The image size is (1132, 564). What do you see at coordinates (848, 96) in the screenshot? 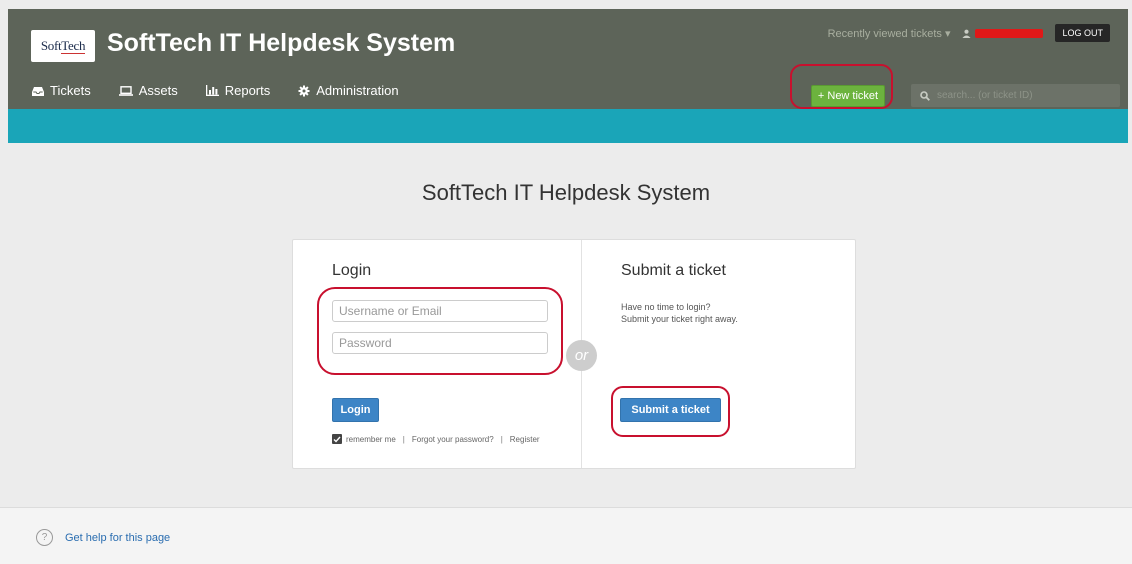
I see `new-ticket-button: + New ticket` at bounding box center [848, 96].